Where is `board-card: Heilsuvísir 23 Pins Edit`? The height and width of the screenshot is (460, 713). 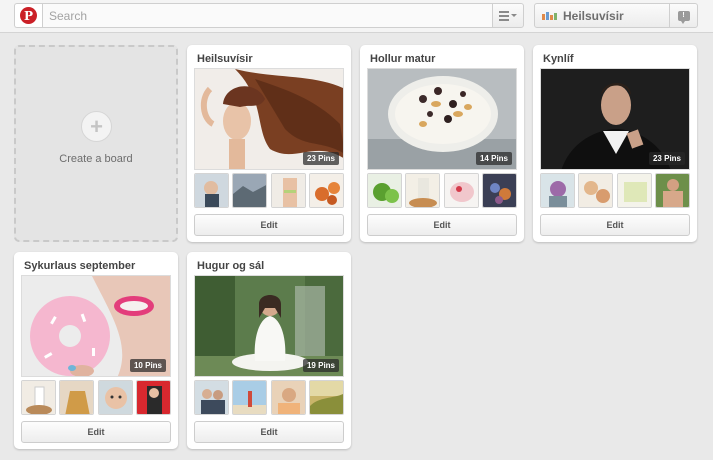
board-card: Heilsuvísir 23 Pins Edit is located at coordinates (269, 143).